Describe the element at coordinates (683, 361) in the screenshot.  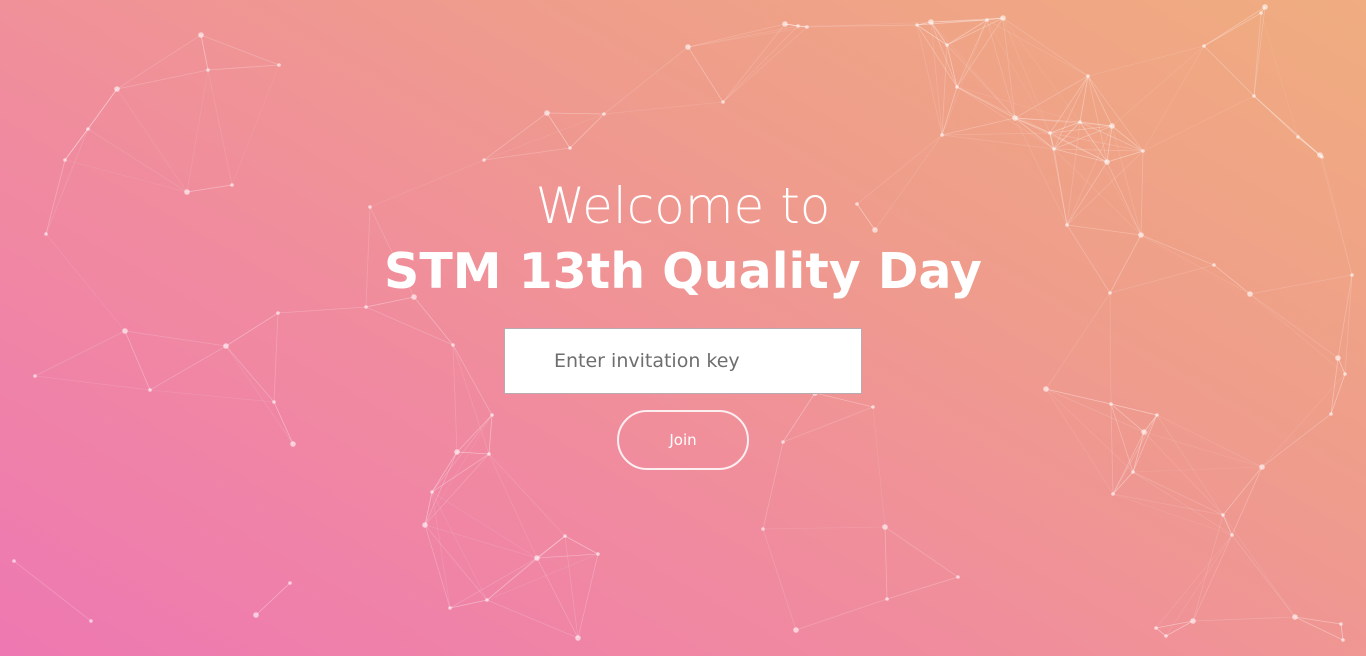
I see `invitation-key-input` at that location.